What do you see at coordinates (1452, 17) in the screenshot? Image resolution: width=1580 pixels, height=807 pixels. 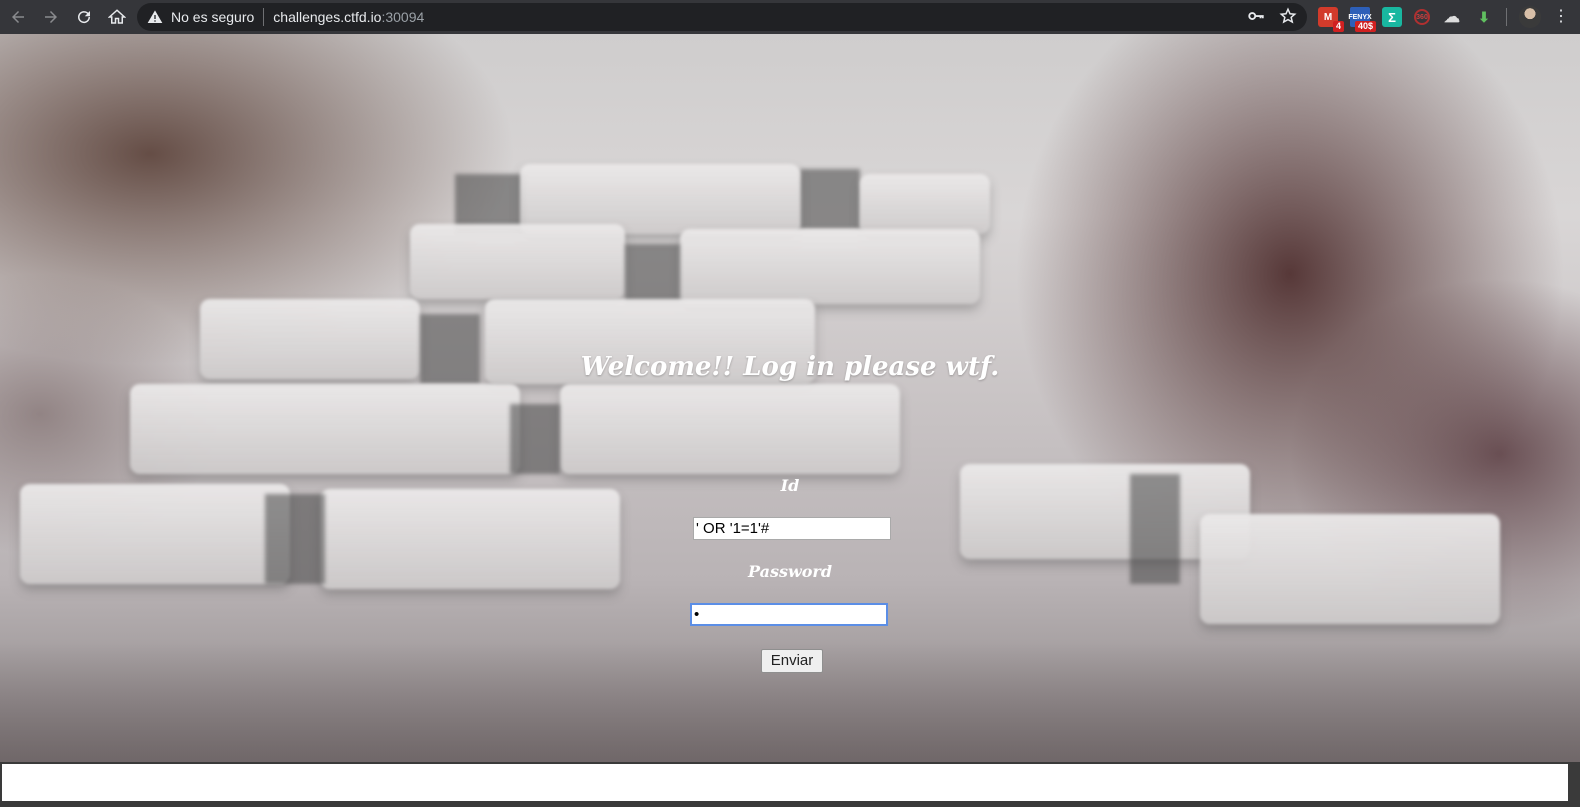 I see `cloud-extension-icon: ☁` at bounding box center [1452, 17].